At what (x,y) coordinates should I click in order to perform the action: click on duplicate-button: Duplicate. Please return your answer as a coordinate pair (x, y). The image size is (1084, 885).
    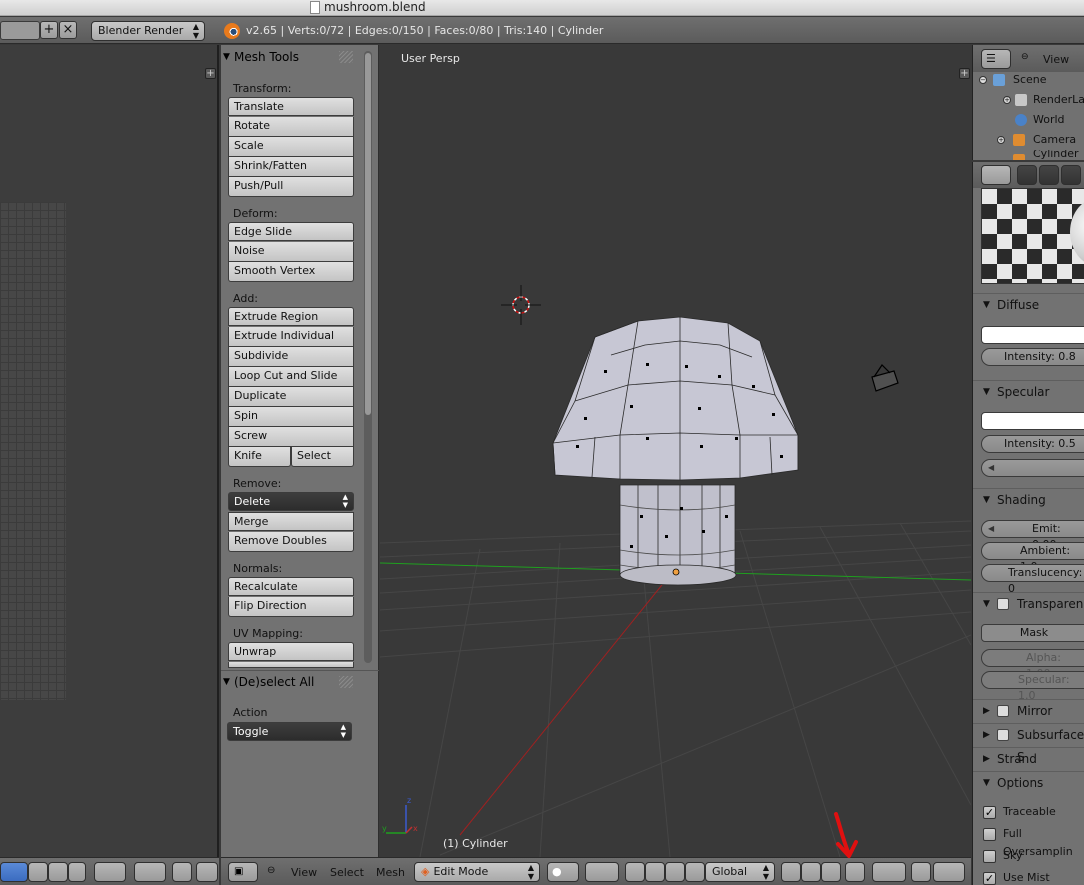
    Looking at the image, I should click on (291, 397).